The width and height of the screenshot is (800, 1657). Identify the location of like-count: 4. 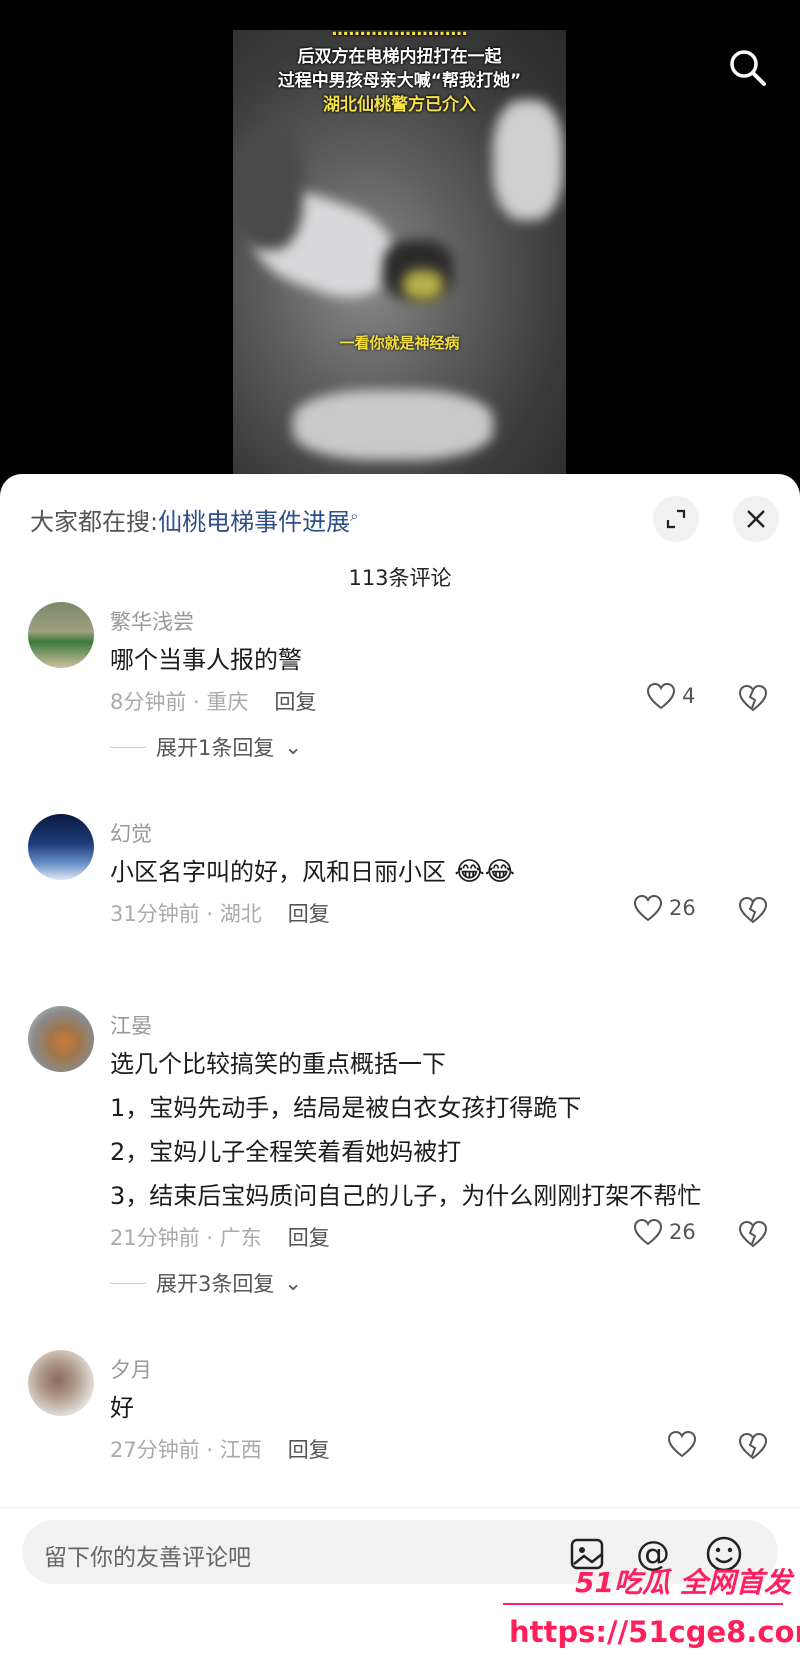
(689, 696).